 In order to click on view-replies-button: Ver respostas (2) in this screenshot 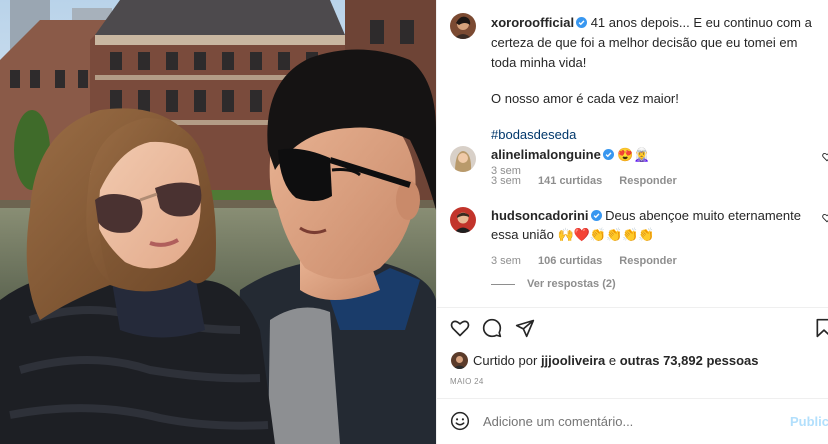, I will do `click(553, 284)`.